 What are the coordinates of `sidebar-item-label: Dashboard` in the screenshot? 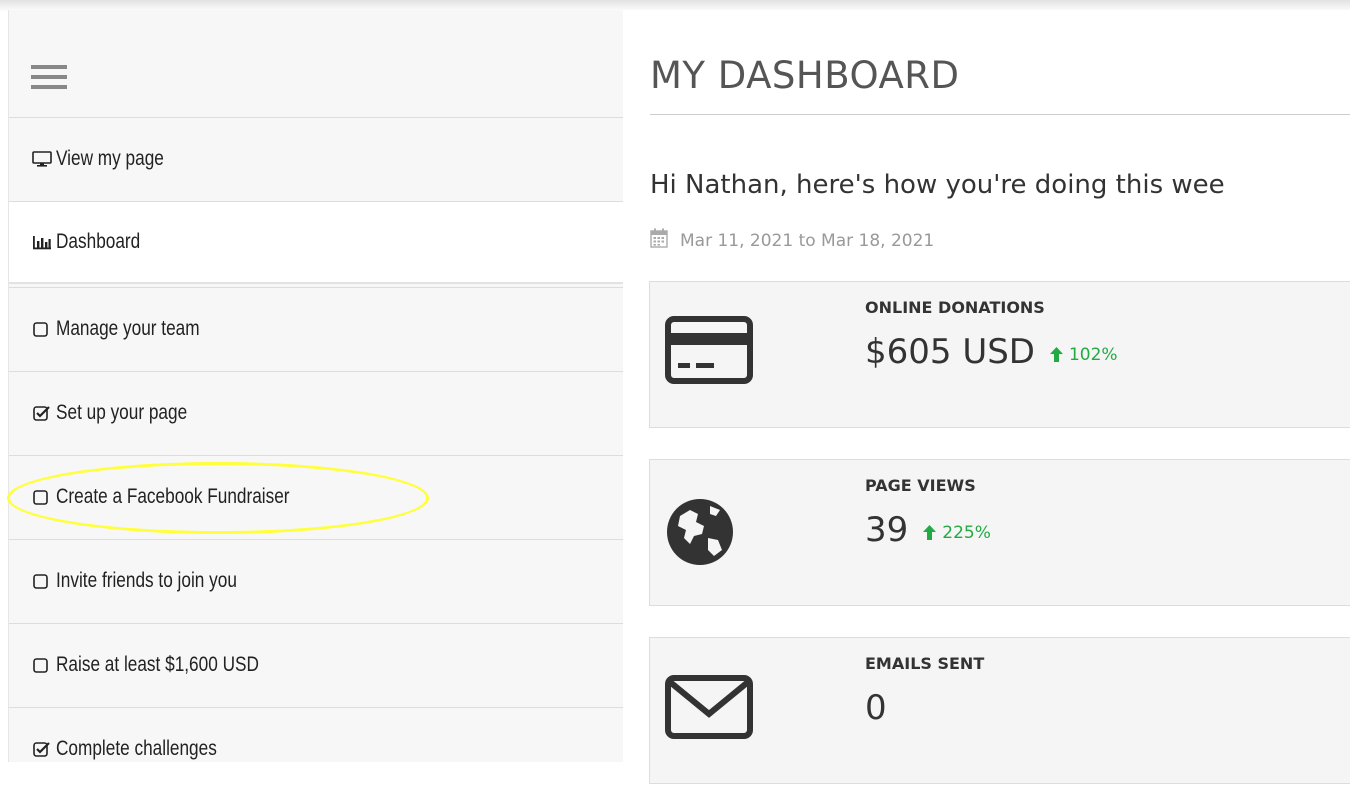 It's located at (98, 241).